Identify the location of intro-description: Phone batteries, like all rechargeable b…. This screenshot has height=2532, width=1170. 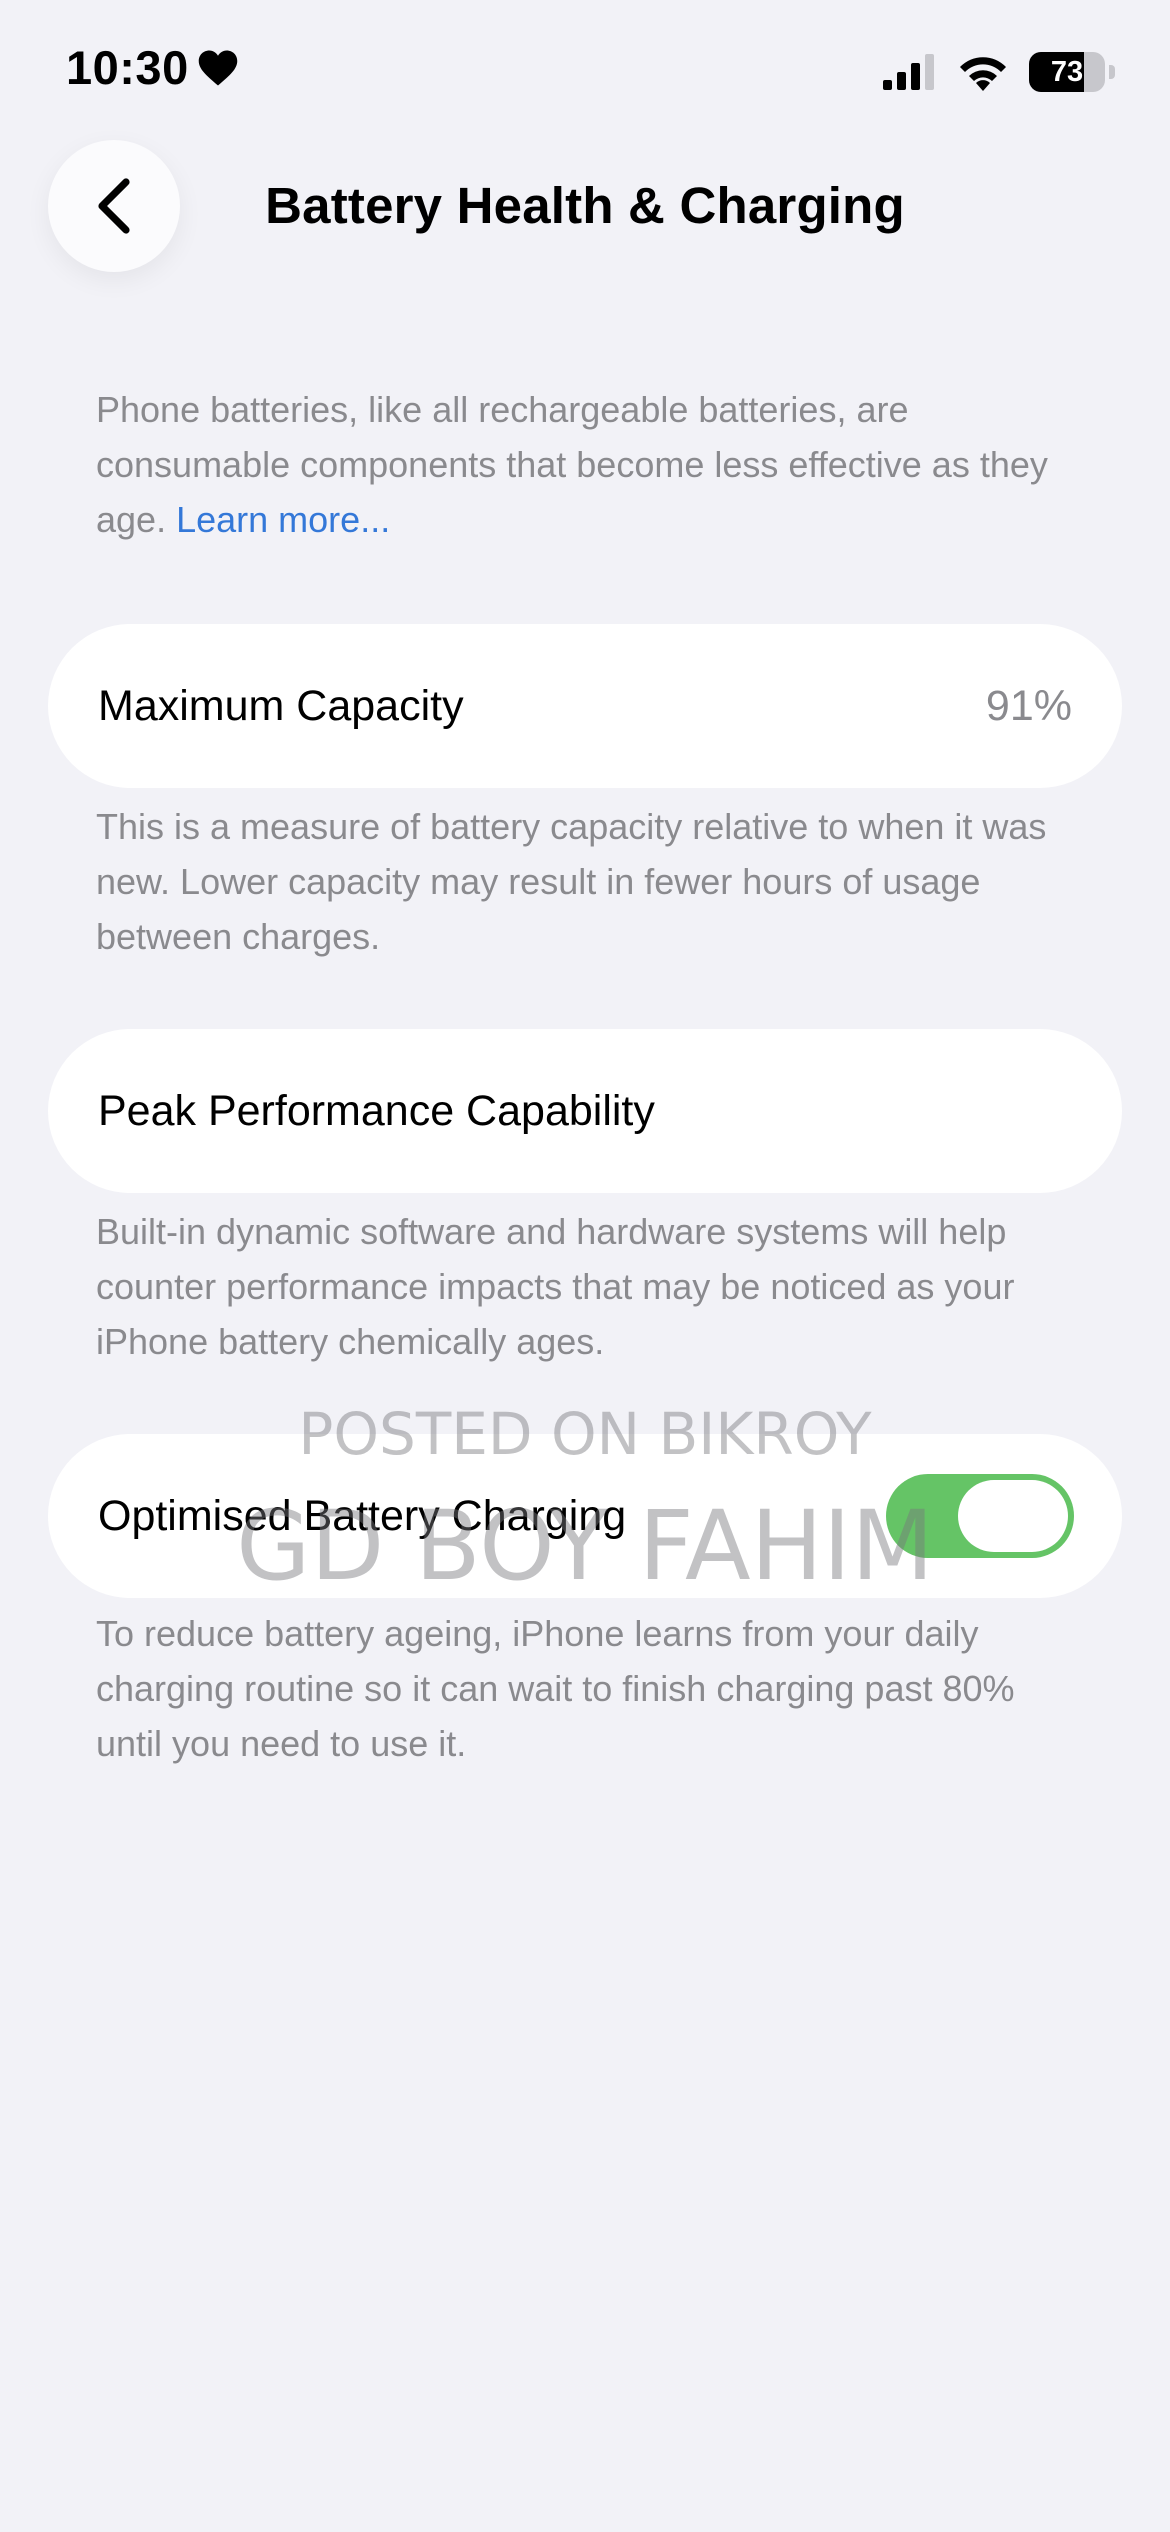
(591, 464).